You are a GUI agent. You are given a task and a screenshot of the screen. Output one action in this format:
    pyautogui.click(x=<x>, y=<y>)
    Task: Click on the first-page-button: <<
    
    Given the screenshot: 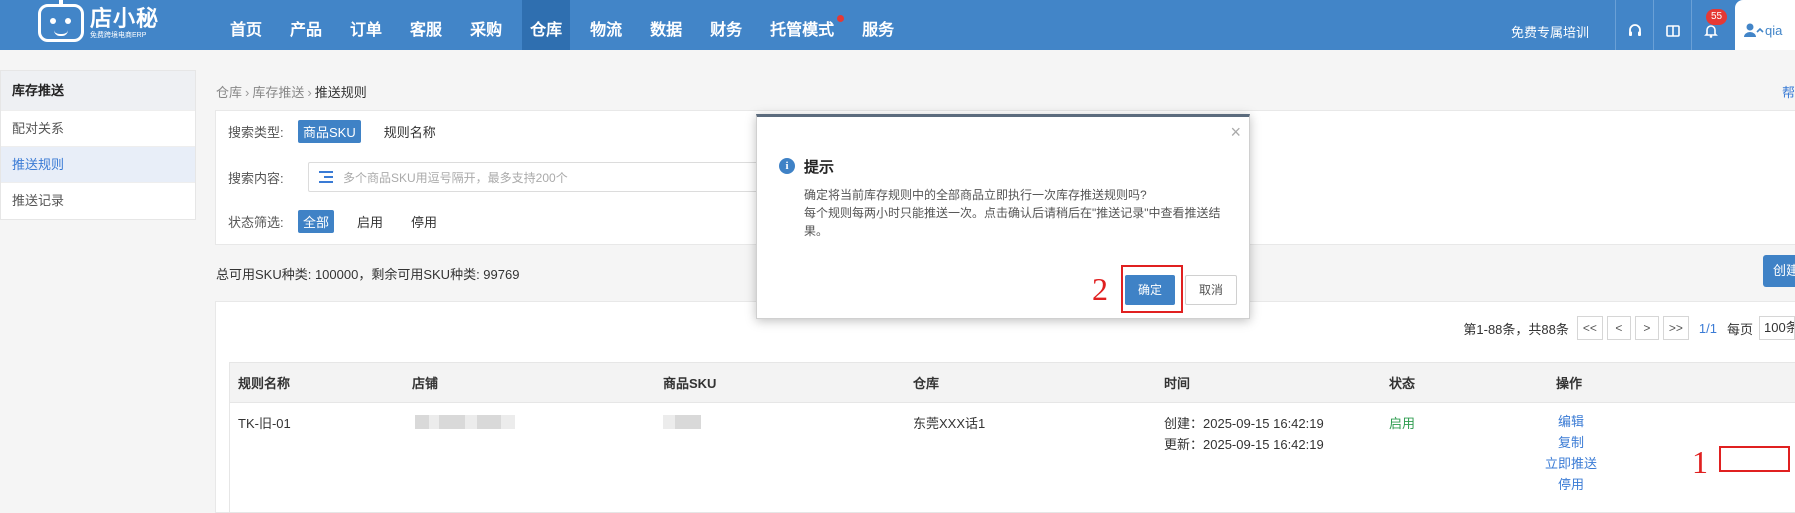 What is the action you would take?
    pyautogui.click(x=1589, y=328)
    